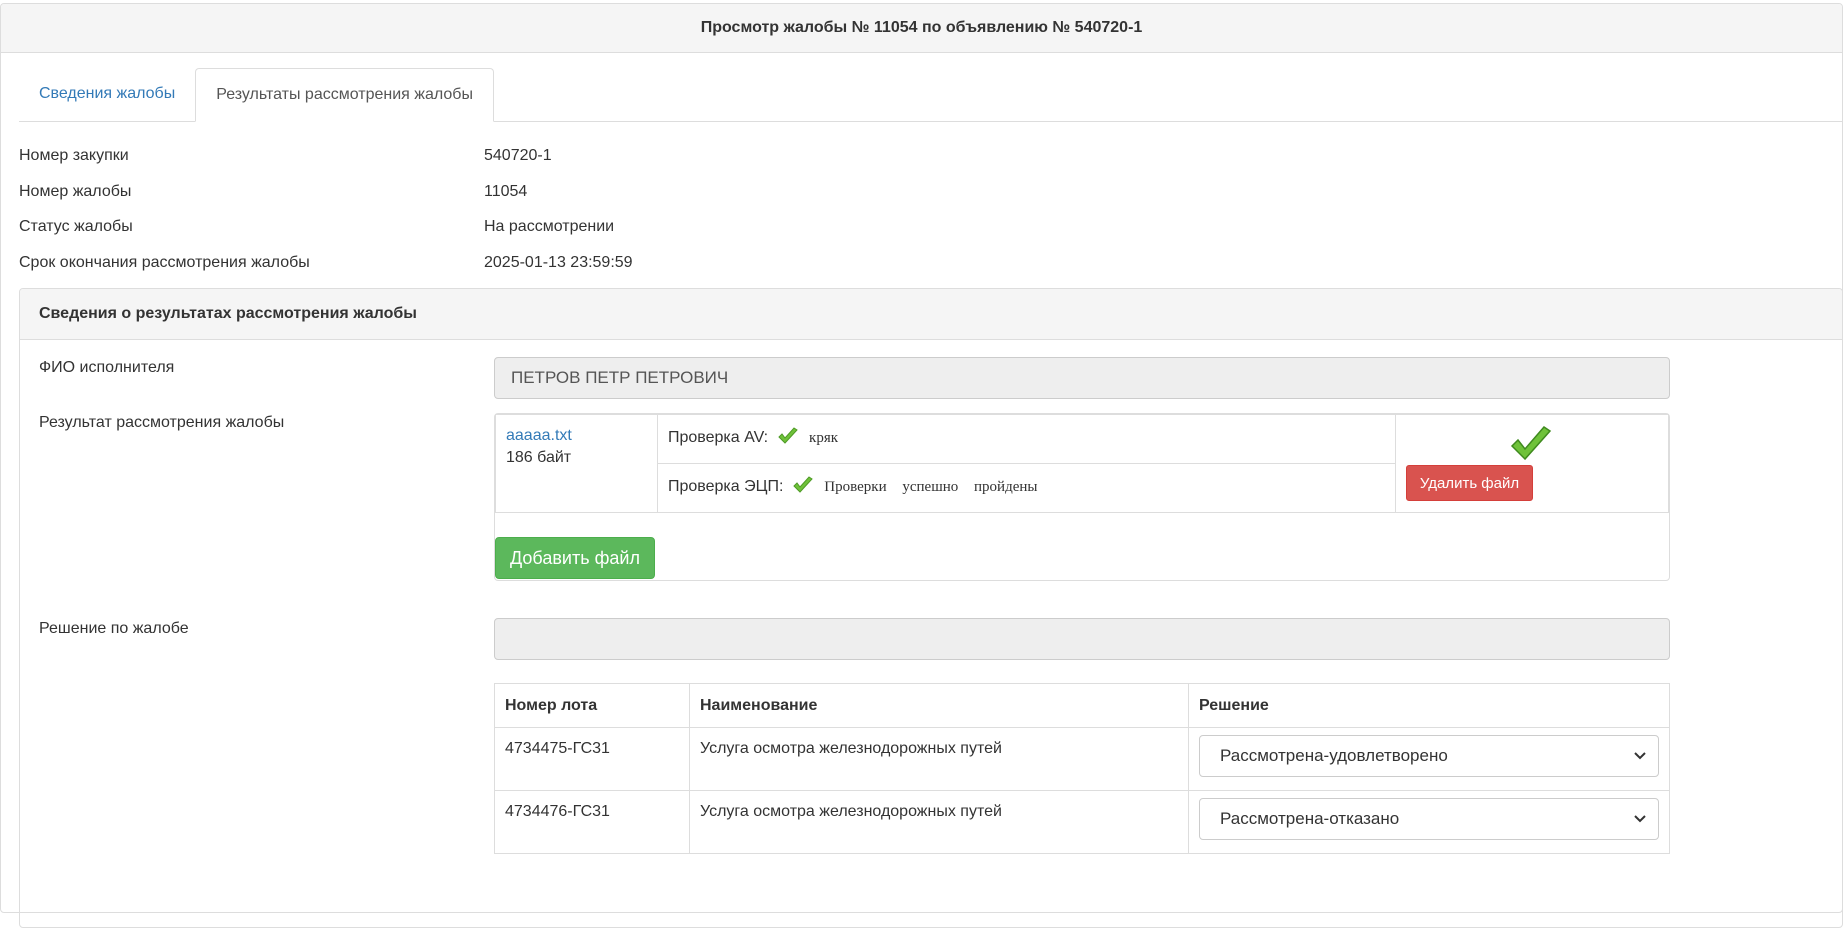  I want to click on review-deadline-label: Срок окончания рассмотрения жалобы, so click(164, 262).